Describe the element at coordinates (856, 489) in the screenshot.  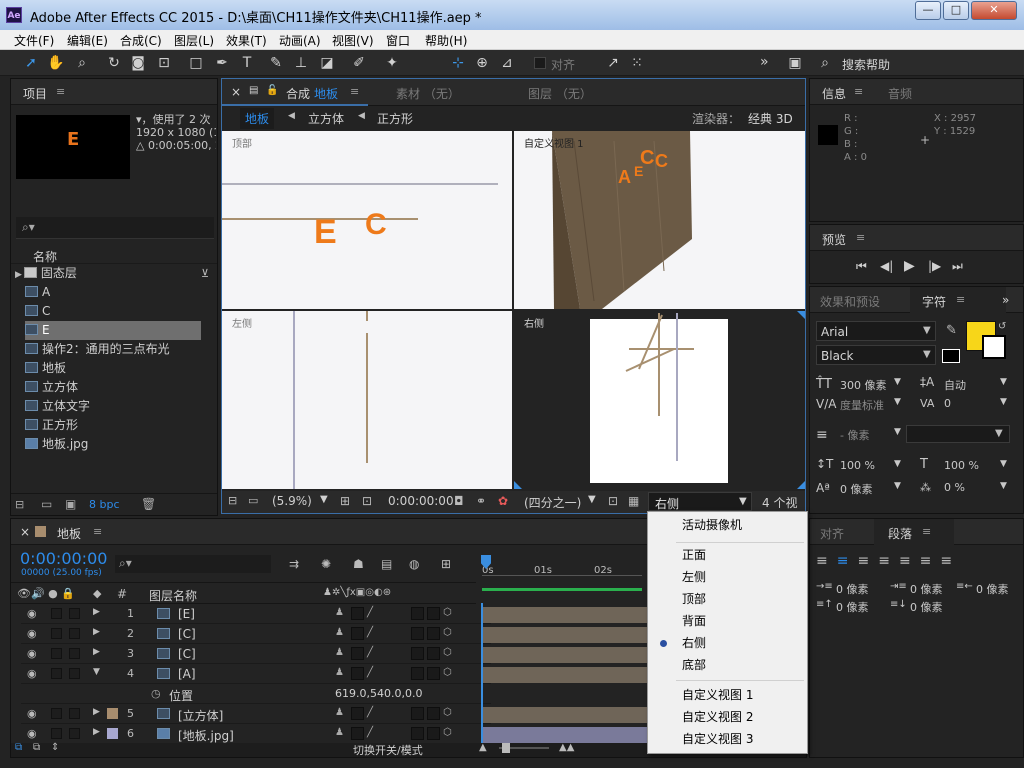
I see `baseline-shift-value: 0 像素` at that location.